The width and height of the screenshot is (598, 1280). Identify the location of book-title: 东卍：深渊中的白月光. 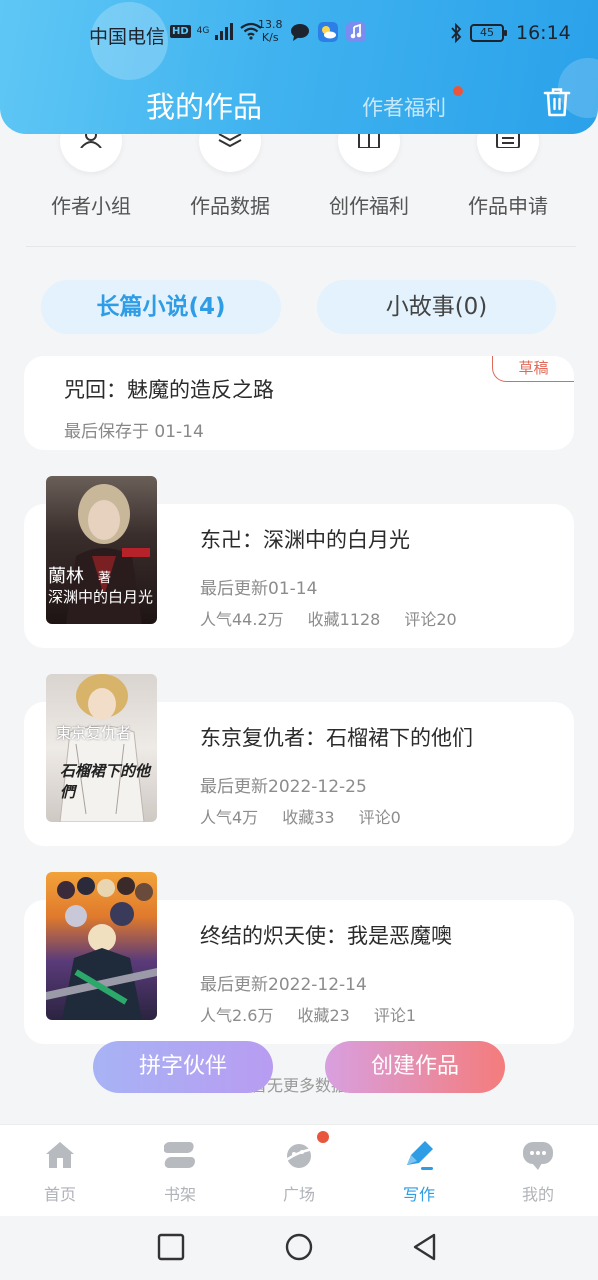
(305, 540).